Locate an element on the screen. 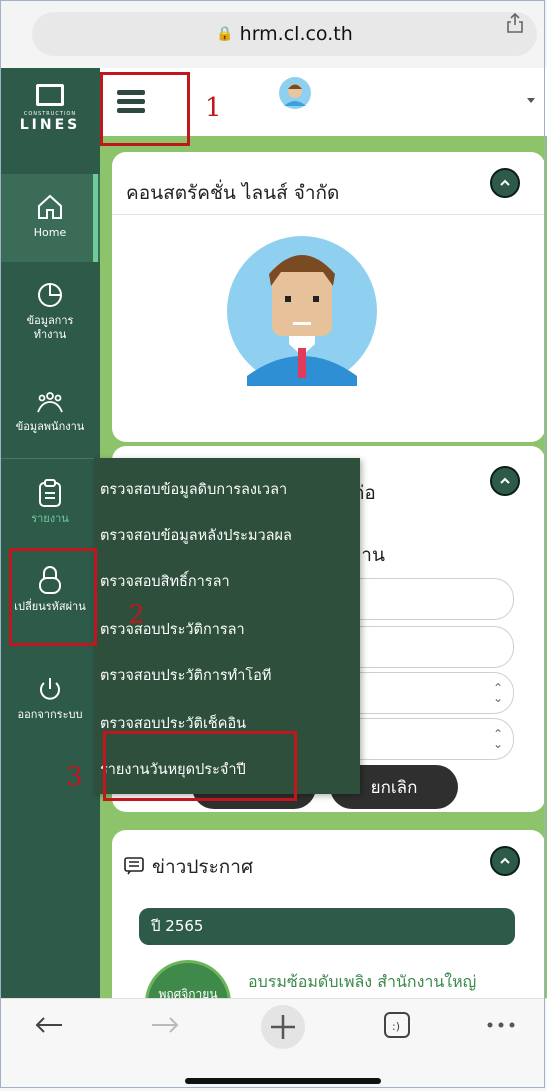  active-indicator is located at coordinates (95, 218).